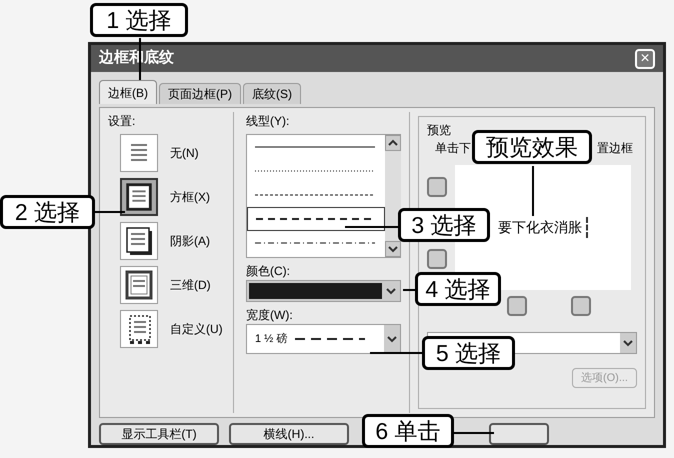  Describe the element at coordinates (439, 130) in the screenshot. I see `preview-label: 预览` at that location.